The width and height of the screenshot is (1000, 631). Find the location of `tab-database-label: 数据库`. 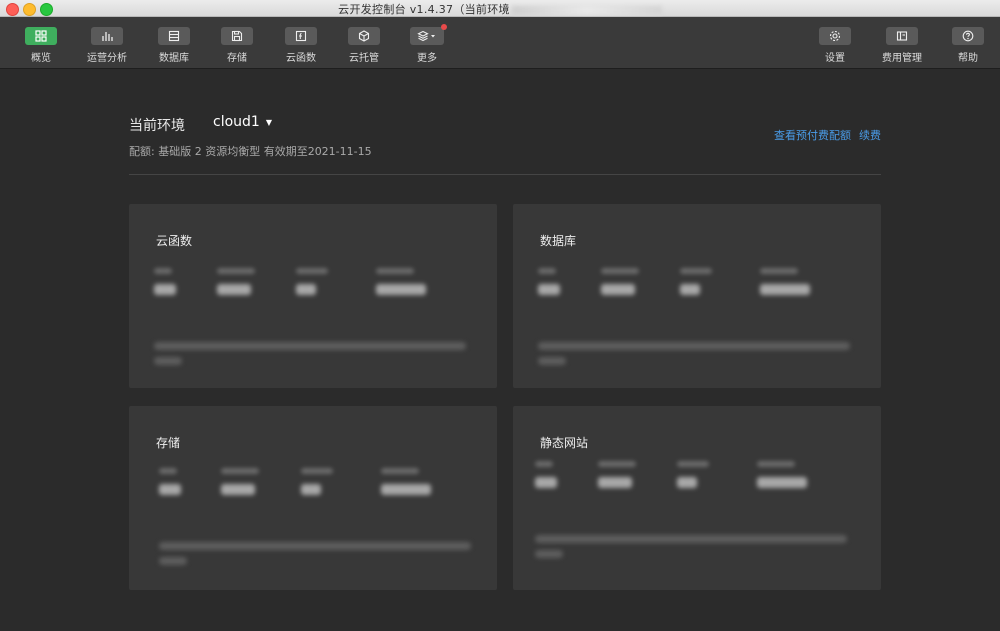

tab-database-label: 数据库 is located at coordinates (174, 58).